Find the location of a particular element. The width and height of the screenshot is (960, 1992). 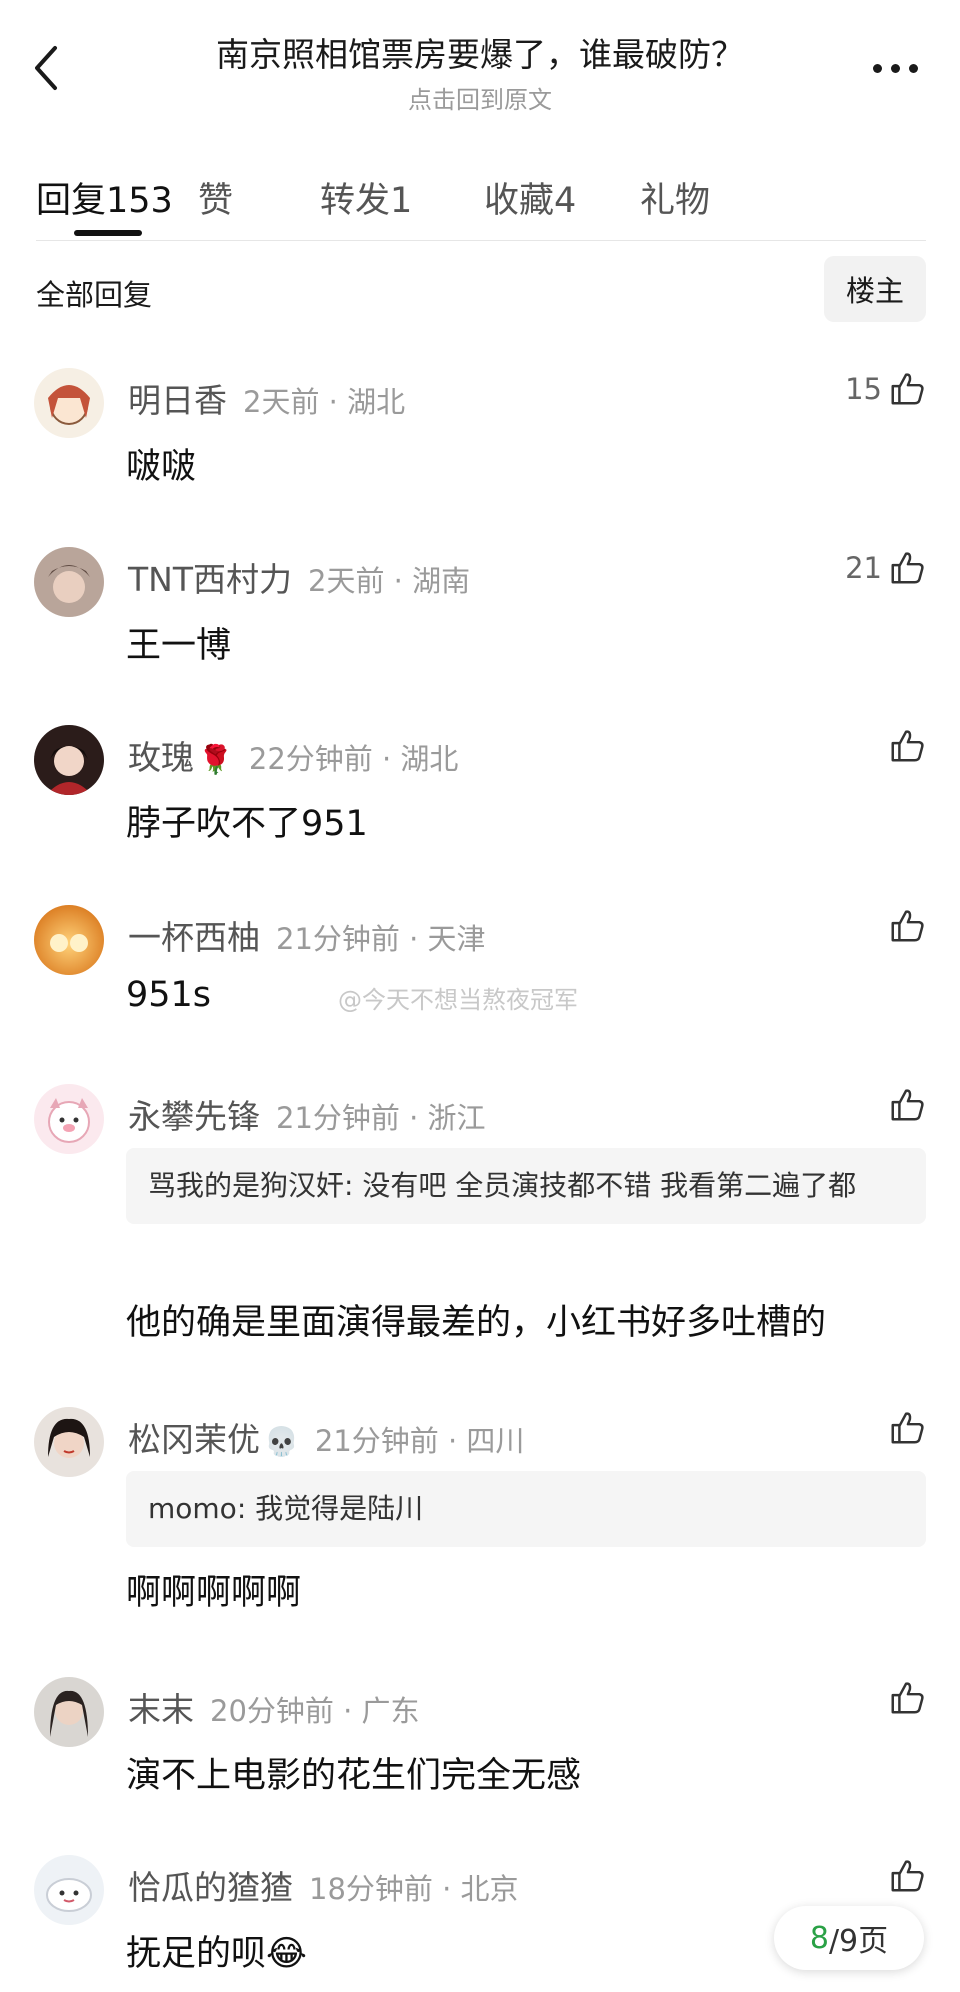

rose-emoji: 🌹 is located at coordinates (215, 759).